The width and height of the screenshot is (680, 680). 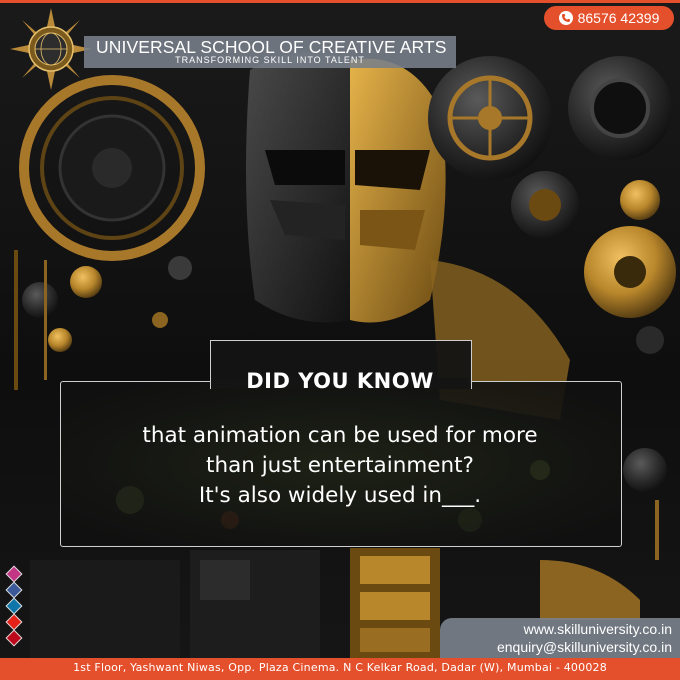 I want to click on fact-line: than just entertainment?, so click(x=340, y=465).